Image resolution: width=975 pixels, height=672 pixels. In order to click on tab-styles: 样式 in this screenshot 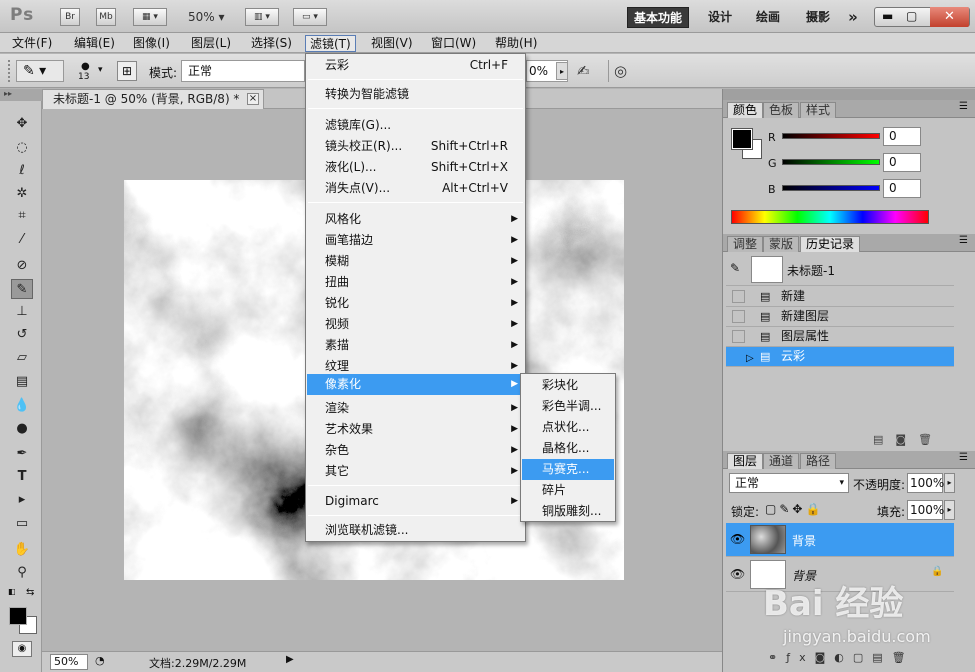, I will do `click(818, 110)`.